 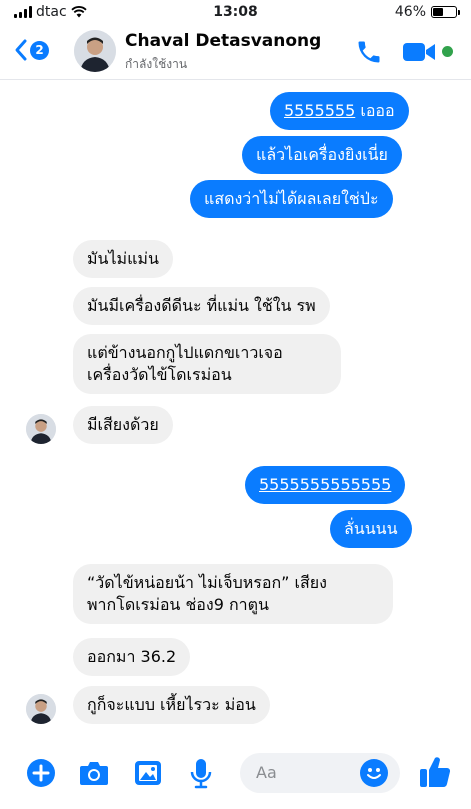 What do you see at coordinates (207, 582) in the screenshot?
I see `message-line: “วัดไข้หน่อยน้า ไม่เจ็บหรอก” เสียง` at bounding box center [207, 582].